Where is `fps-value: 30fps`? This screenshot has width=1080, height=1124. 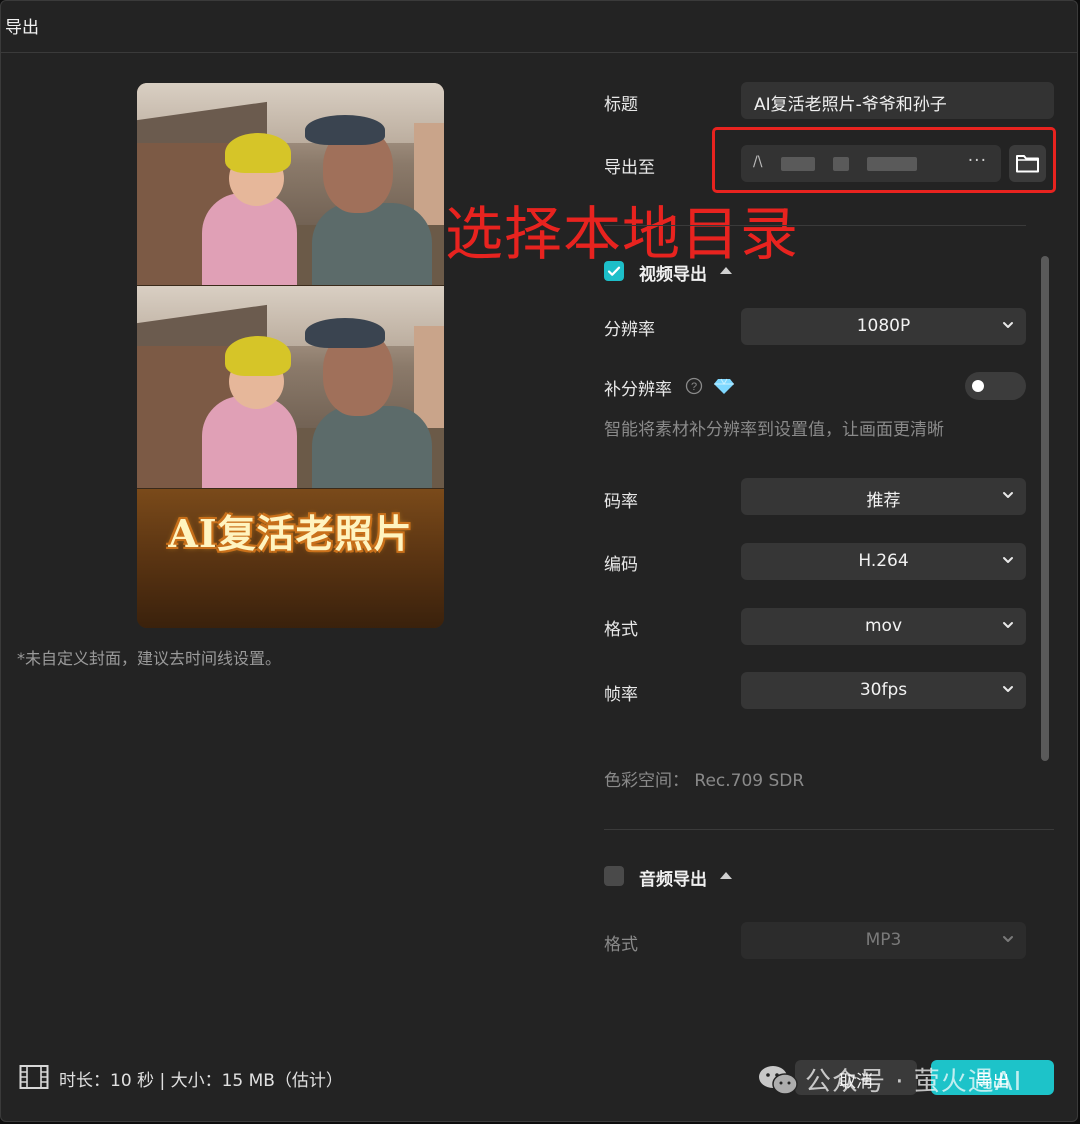 fps-value: 30fps is located at coordinates (883, 690).